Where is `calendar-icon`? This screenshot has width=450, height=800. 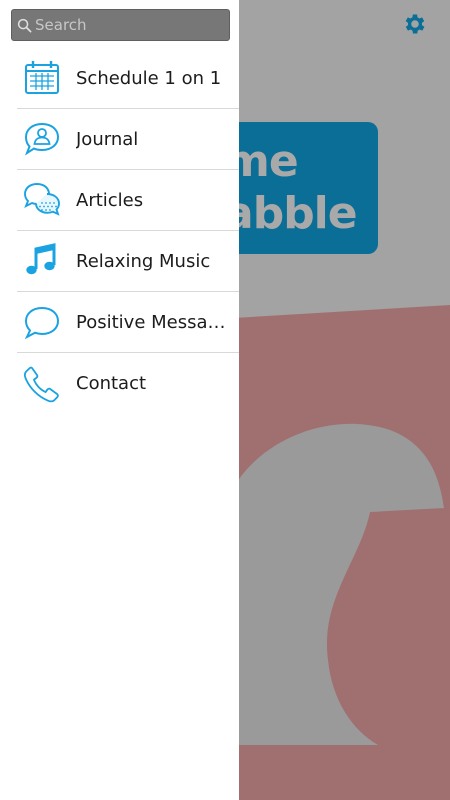 calendar-icon is located at coordinates (42, 78).